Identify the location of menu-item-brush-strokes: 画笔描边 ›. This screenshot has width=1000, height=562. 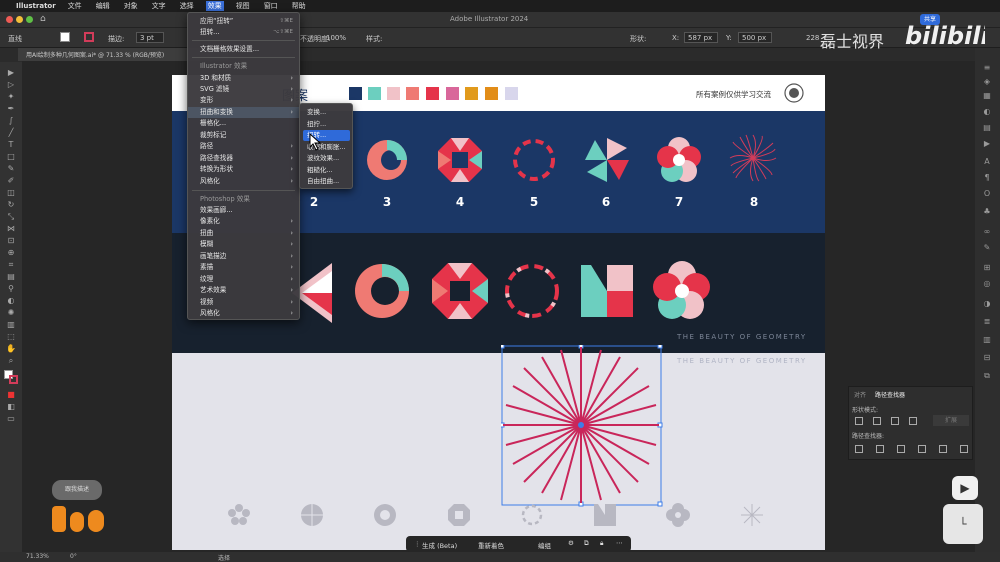
(243, 256).